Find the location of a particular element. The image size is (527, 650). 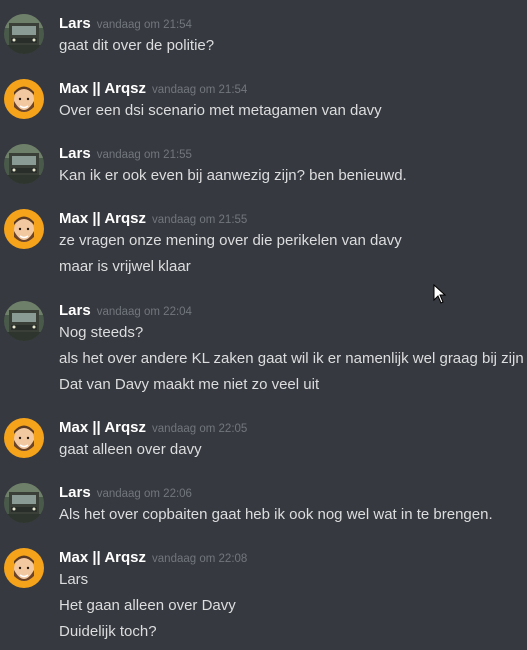

message-header: Lars vandaag om 22:04 is located at coordinates (125, 311).